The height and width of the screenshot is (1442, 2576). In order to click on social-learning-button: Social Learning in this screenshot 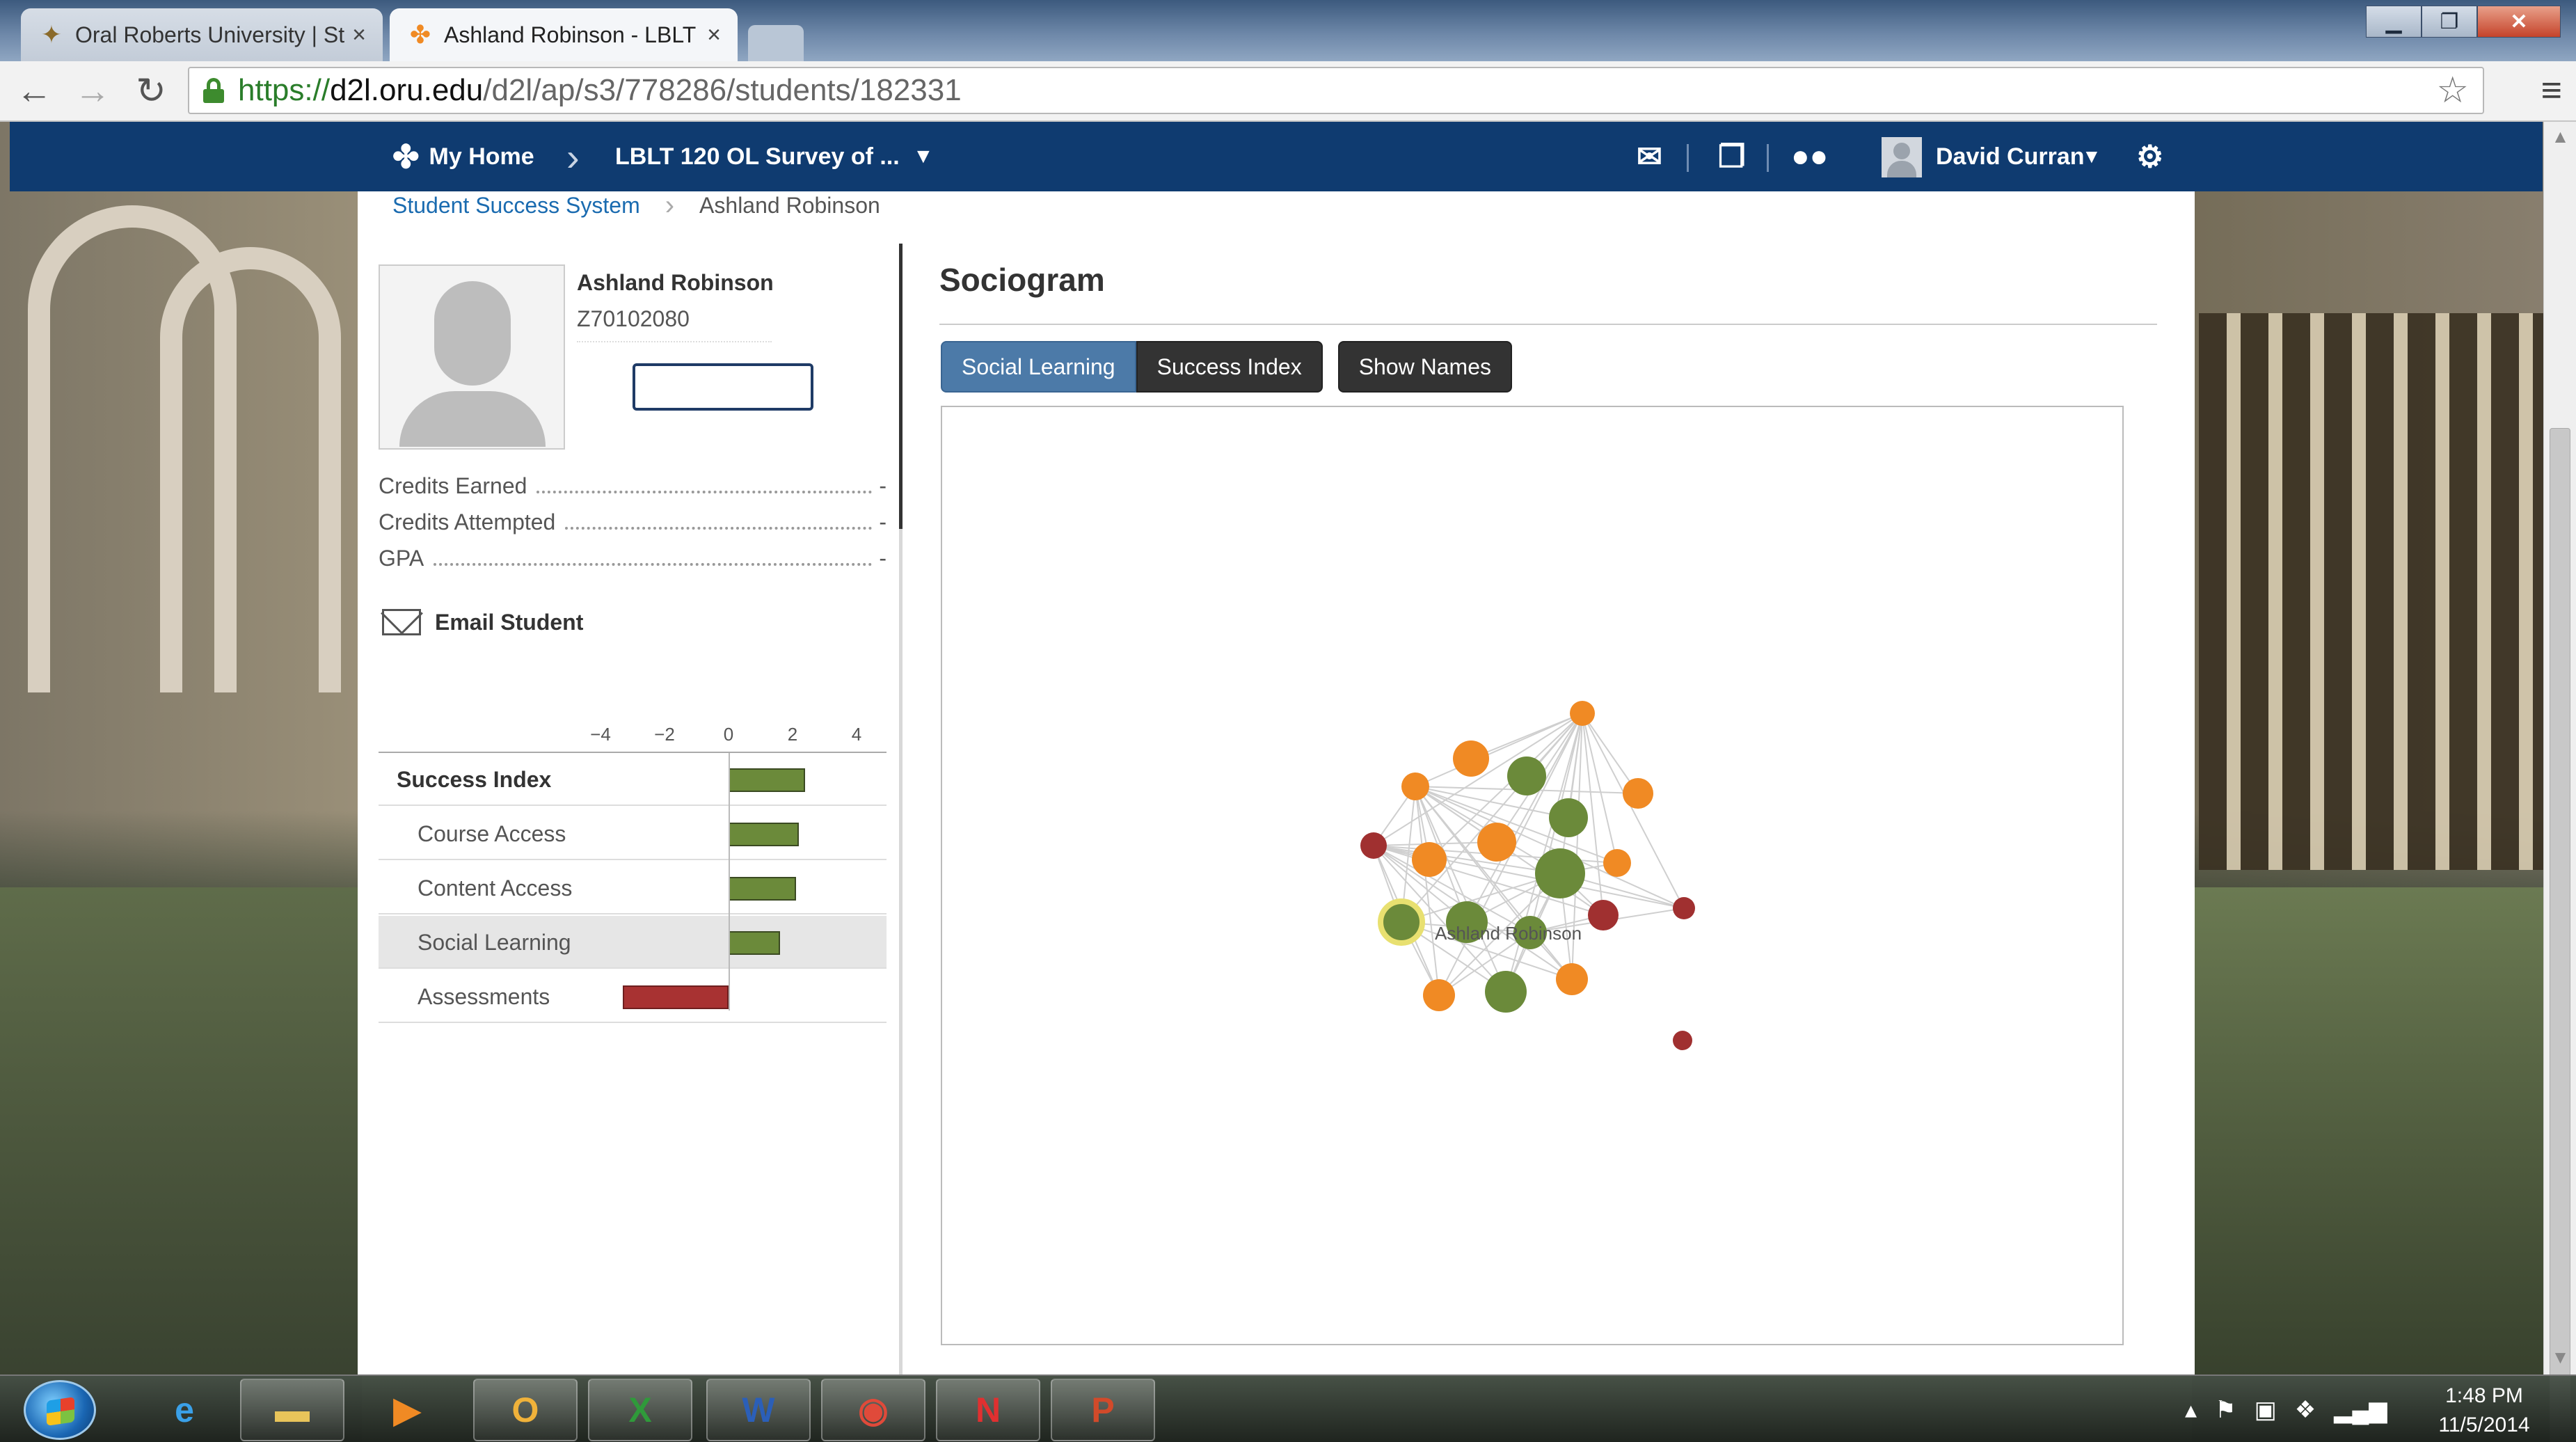, I will do `click(1038, 367)`.